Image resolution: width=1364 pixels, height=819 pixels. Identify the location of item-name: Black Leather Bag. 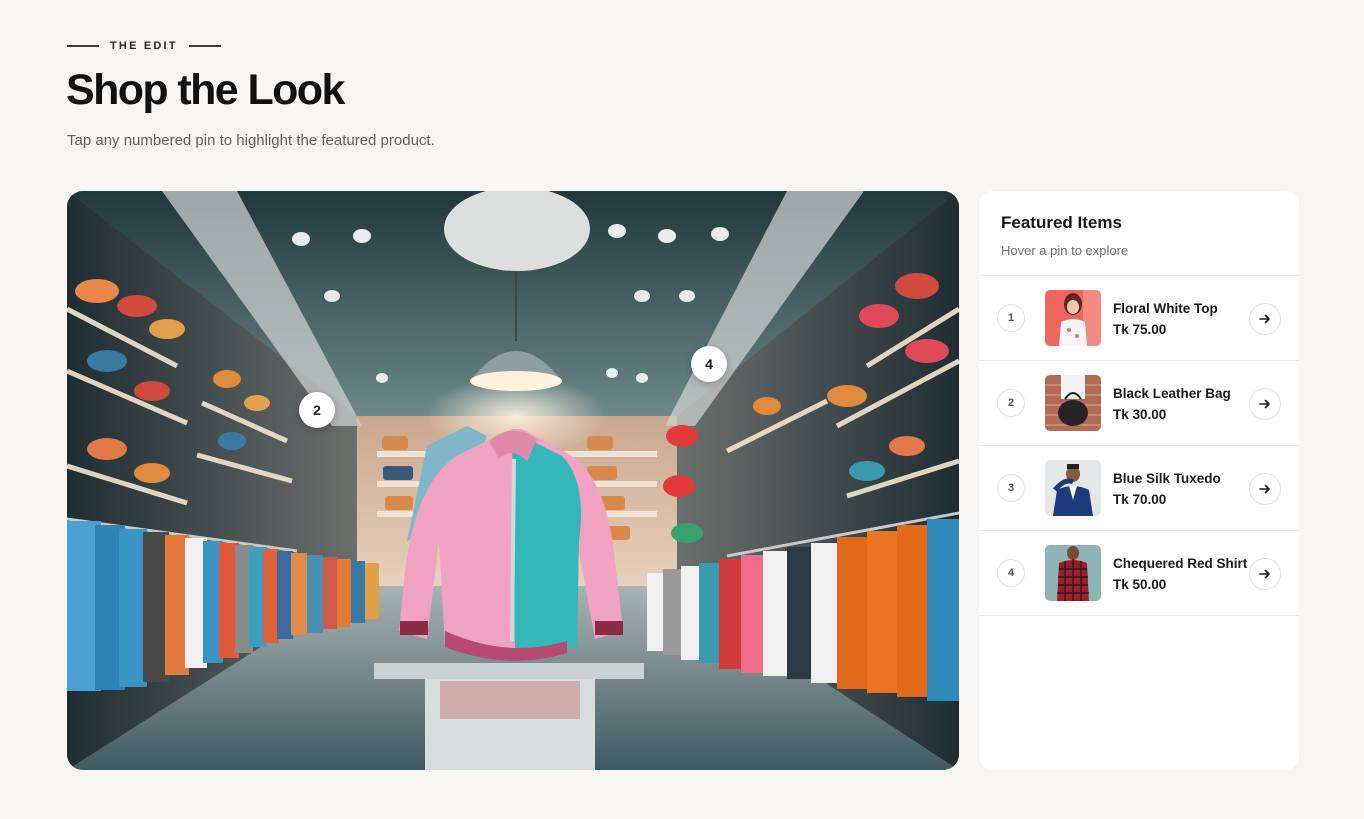
(1172, 393).